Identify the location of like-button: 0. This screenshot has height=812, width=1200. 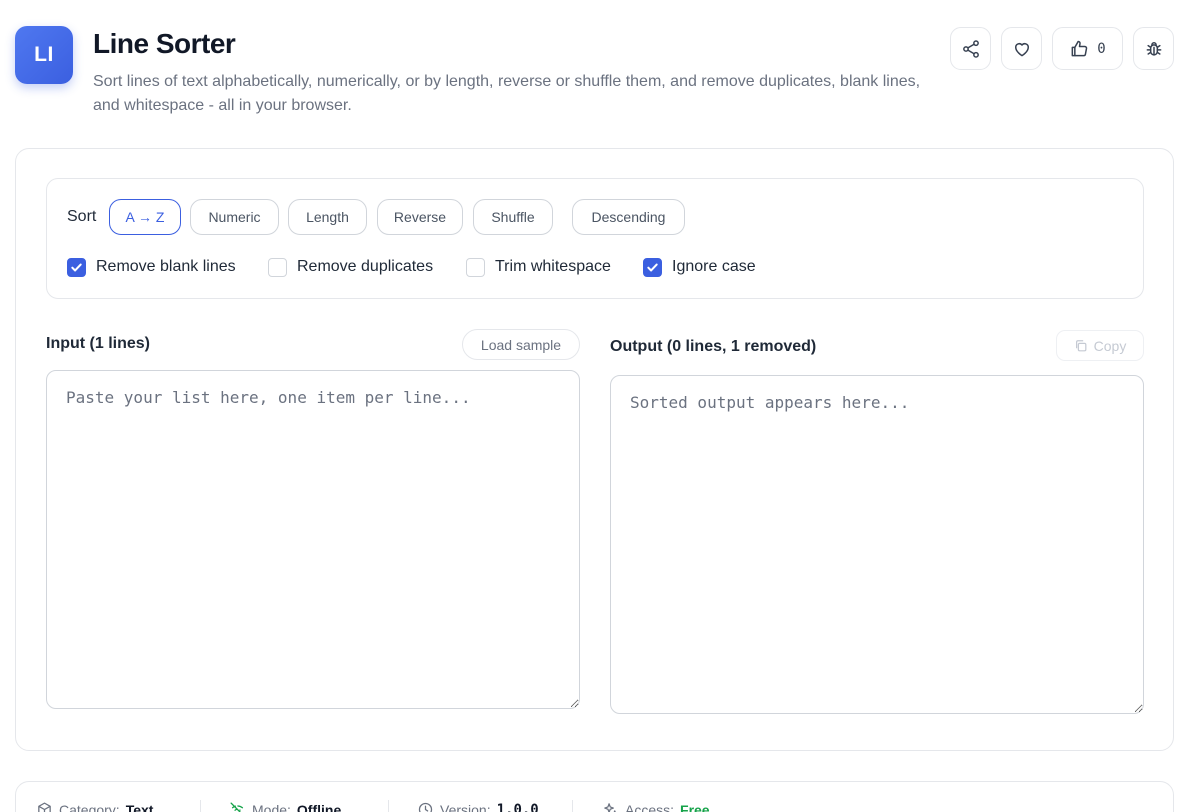
(1087, 48).